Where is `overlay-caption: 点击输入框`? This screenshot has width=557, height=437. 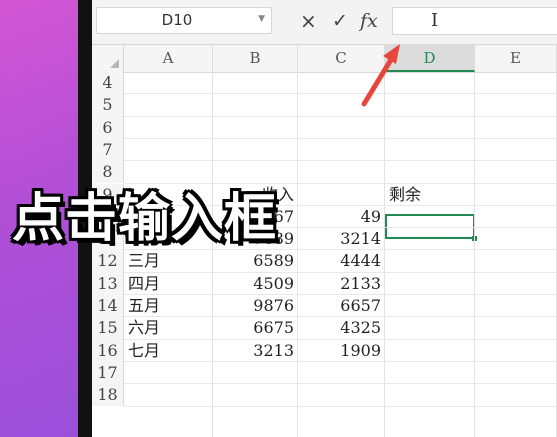
overlay-caption: 点击输入框 is located at coordinates (145, 219).